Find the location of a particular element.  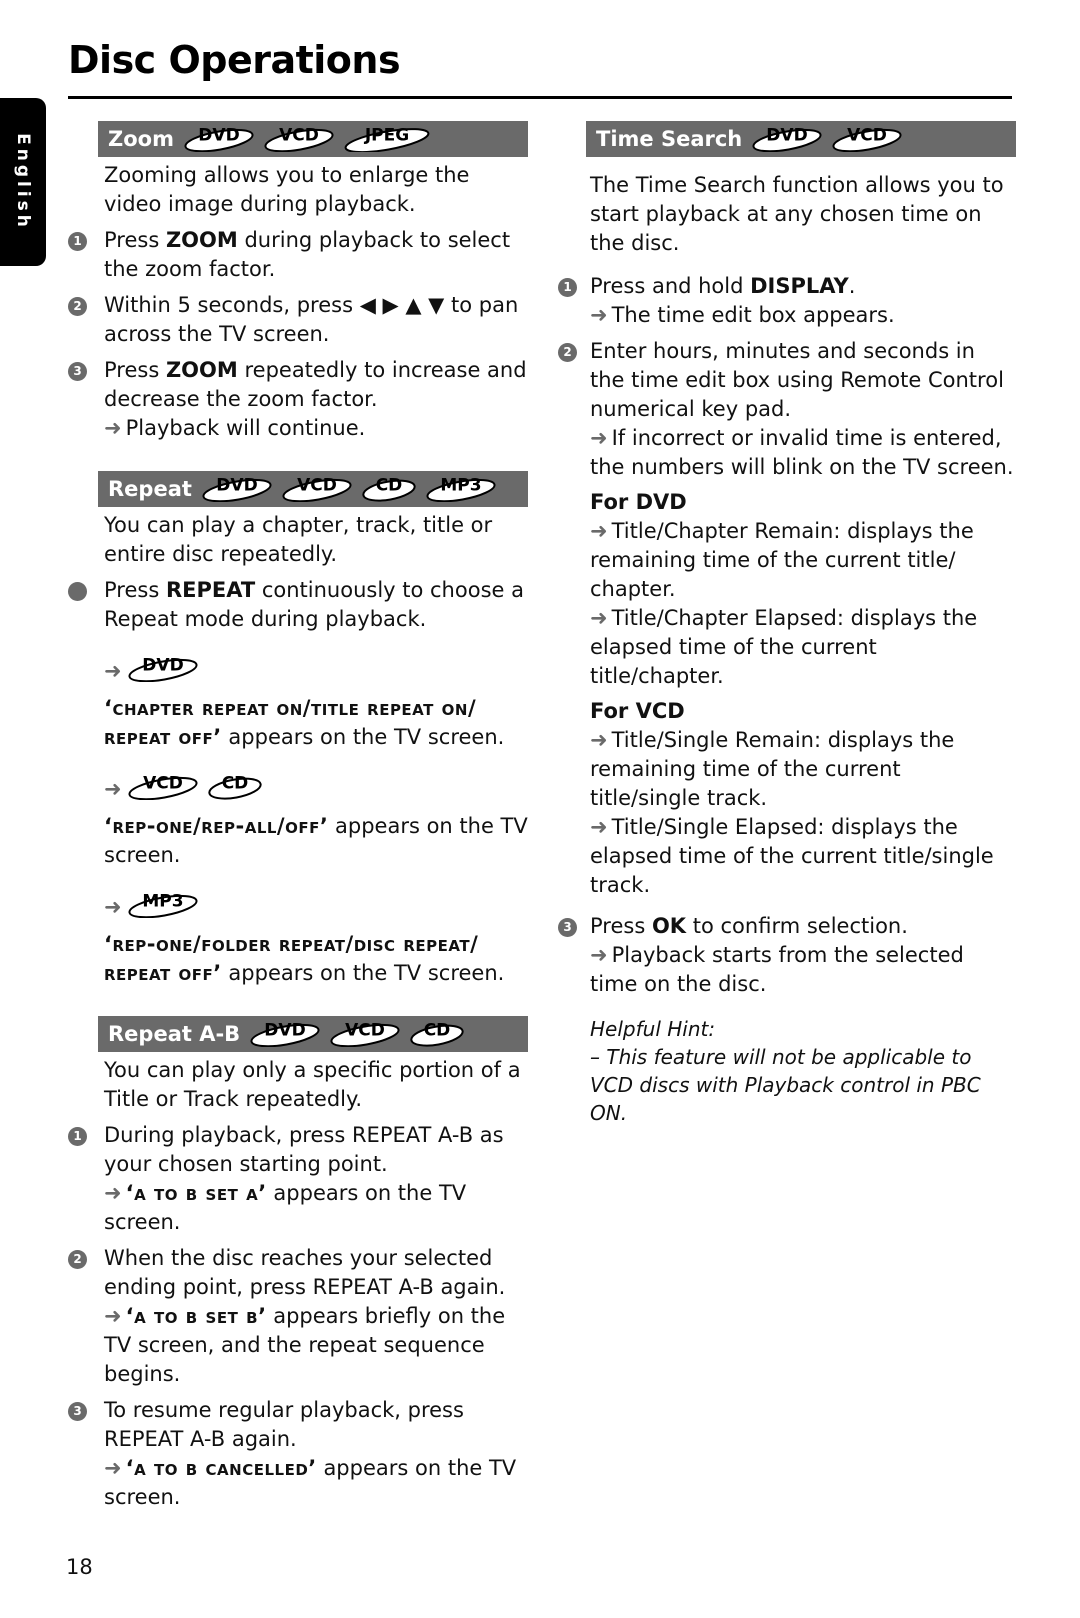

disc-logo-jpeg-icon: JPEG is located at coordinates (387, 137).